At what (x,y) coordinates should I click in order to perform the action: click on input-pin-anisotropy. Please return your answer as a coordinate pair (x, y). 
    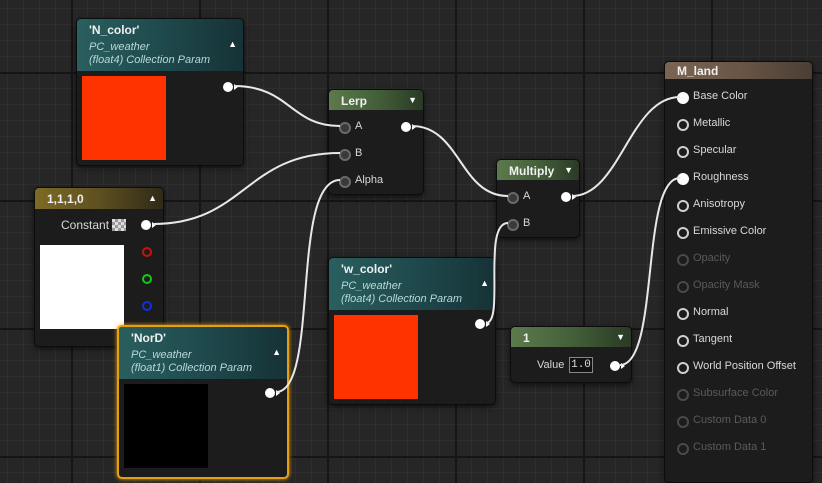
    Looking at the image, I should click on (683, 206).